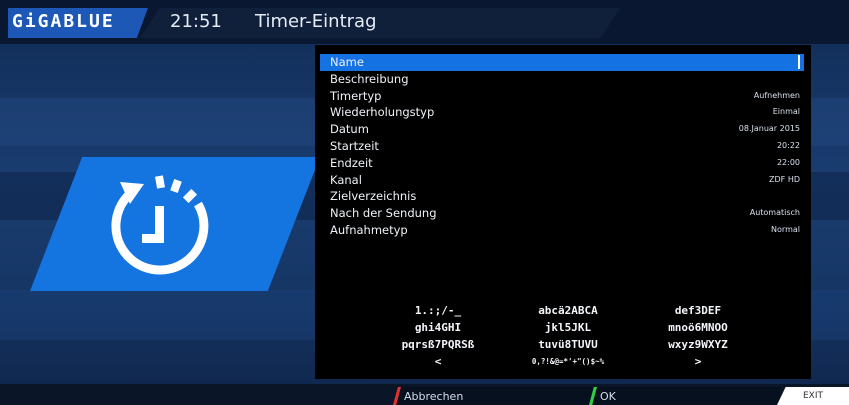 The width and height of the screenshot is (849, 405). I want to click on keyboard-key: <, so click(438, 361).